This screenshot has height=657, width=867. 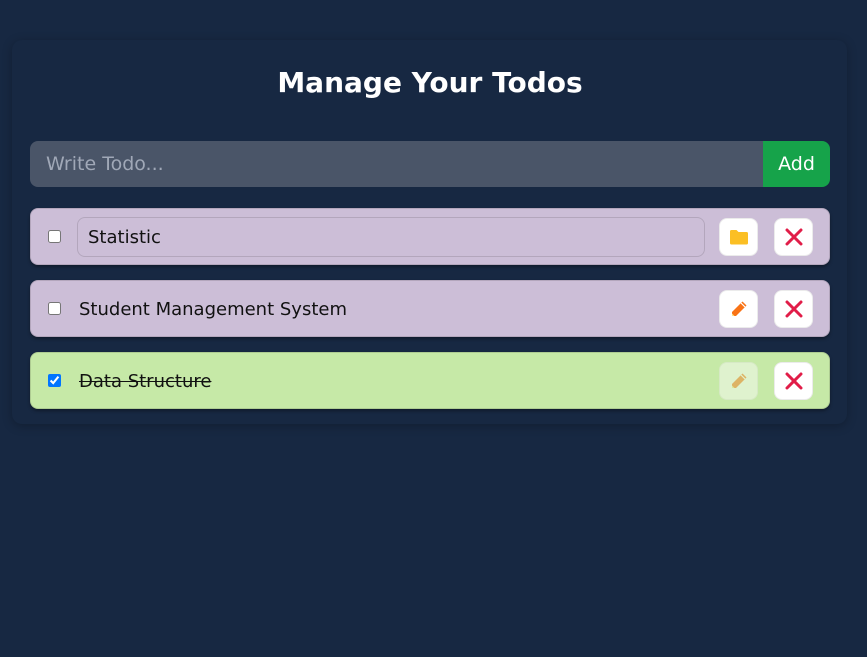 What do you see at coordinates (796, 164) in the screenshot?
I see `add-button: Add` at bounding box center [796, 164].